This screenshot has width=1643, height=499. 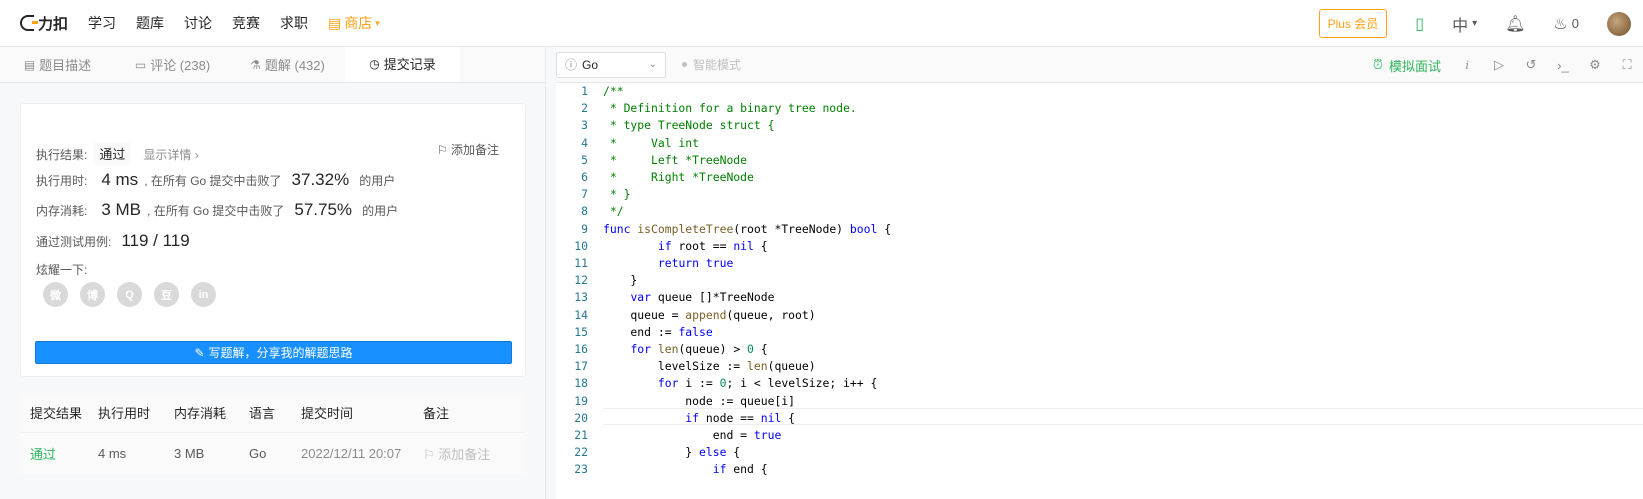 What do you see at coordinates (273, 453) in the screenshot?
I see `table-row: 通过 4 ms 3 MB Go 2022/12/11 20:07 ⚐ 添加备注` at bounding box center [273, 453].